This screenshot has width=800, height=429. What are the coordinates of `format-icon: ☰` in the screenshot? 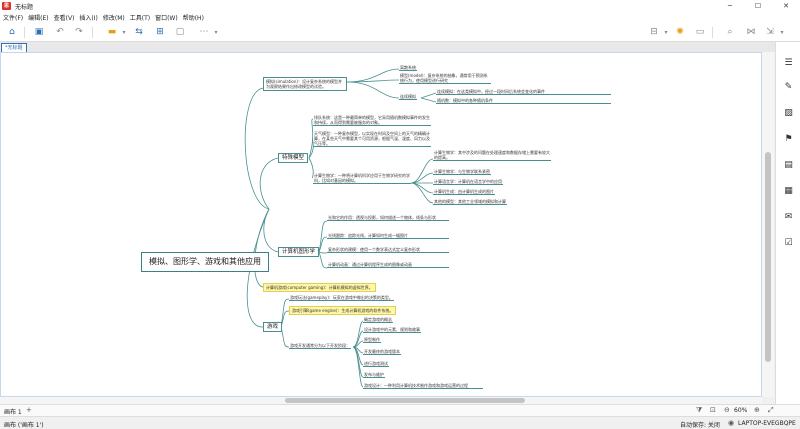 It's located at (788, 63).